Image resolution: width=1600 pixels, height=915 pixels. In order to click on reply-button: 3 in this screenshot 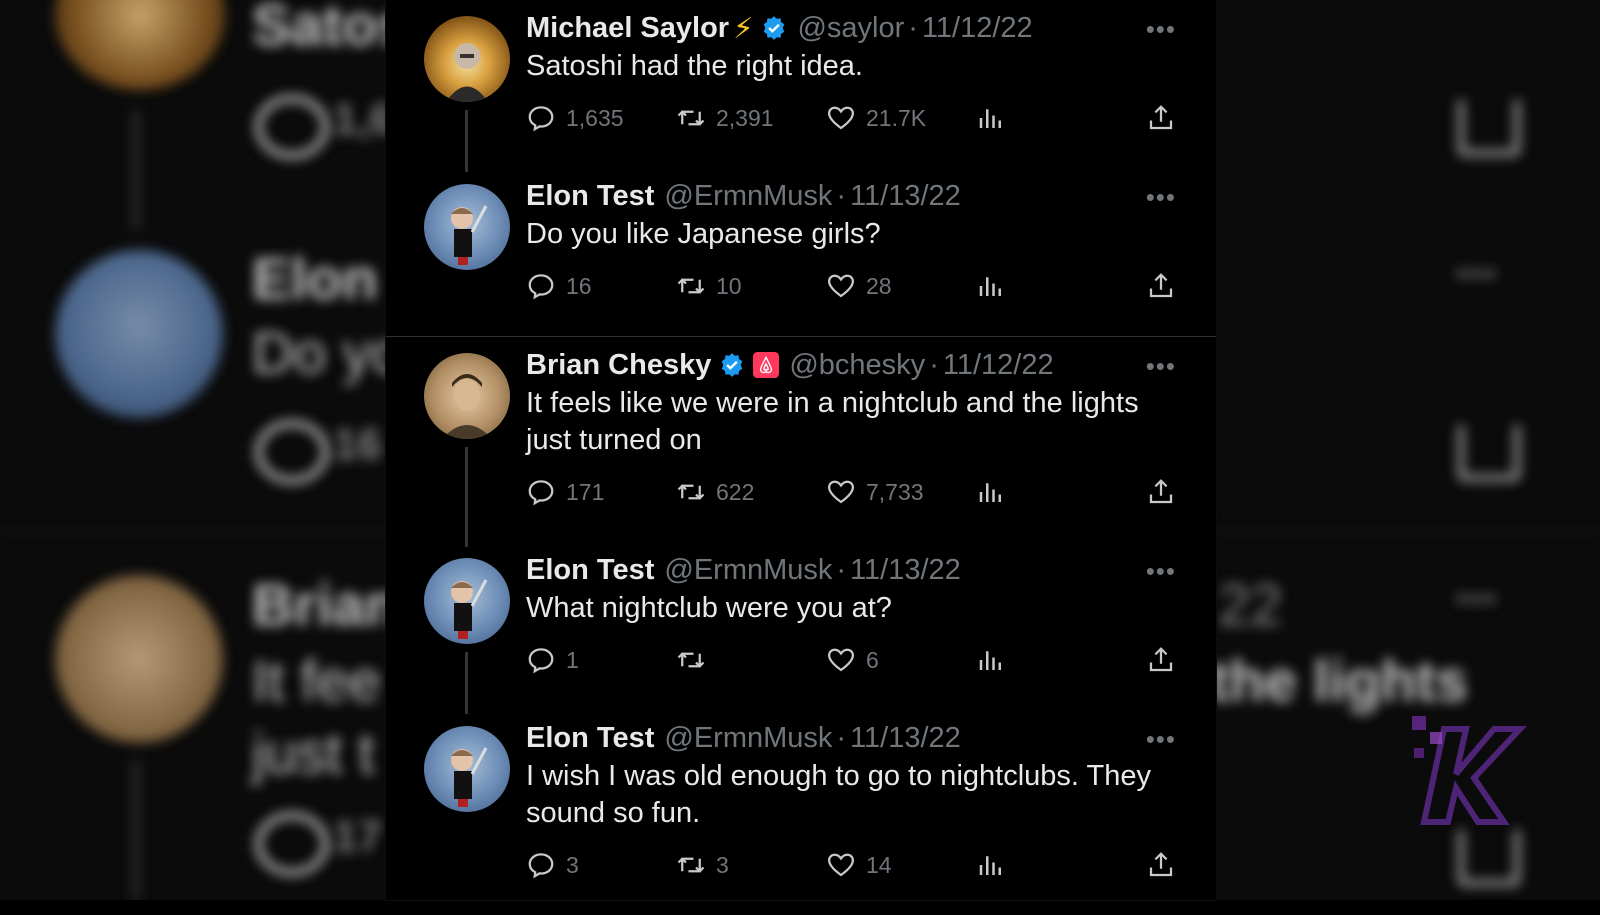, I will do `click(552, 865)`.